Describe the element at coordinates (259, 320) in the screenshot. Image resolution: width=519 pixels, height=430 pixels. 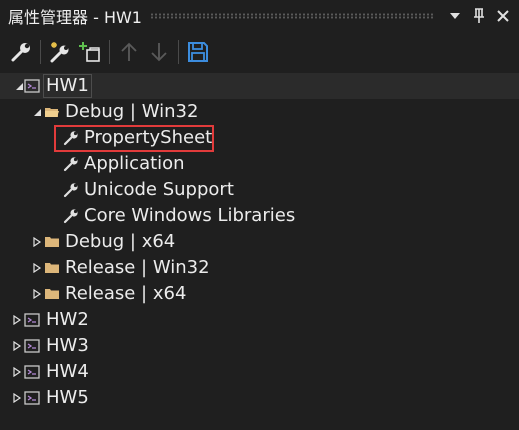
I see `tree-item-hw2: HW2` at that location.